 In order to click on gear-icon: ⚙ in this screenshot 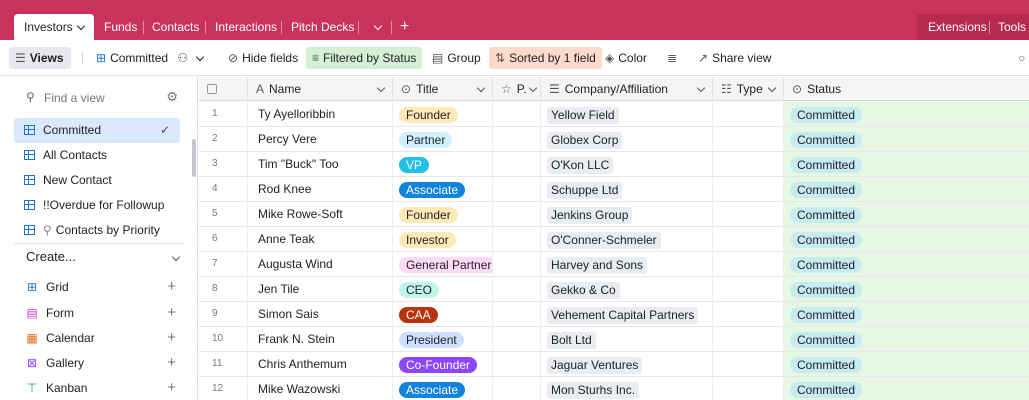, I will do `click(172, 97)`.